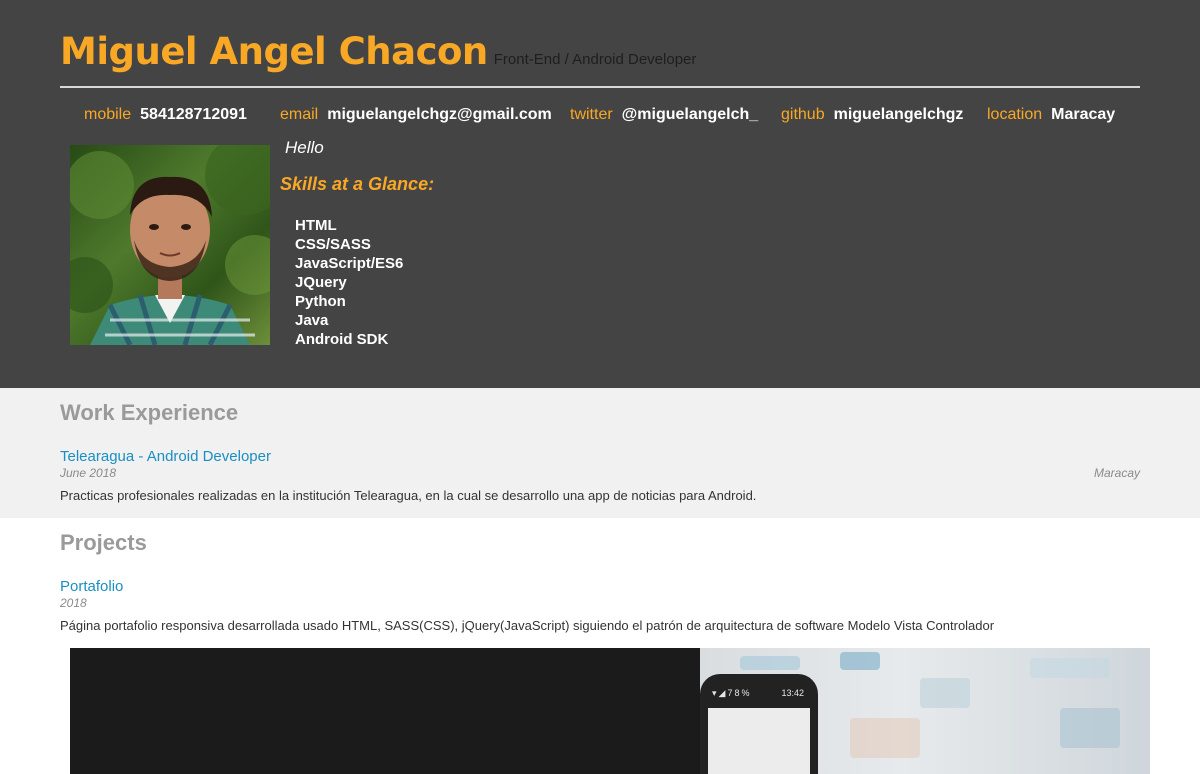 This screenshot has height=774, width=1200. Describe the element at coordinates (320, 301) in the screenshot. I see `skill-item: Python` at that location.